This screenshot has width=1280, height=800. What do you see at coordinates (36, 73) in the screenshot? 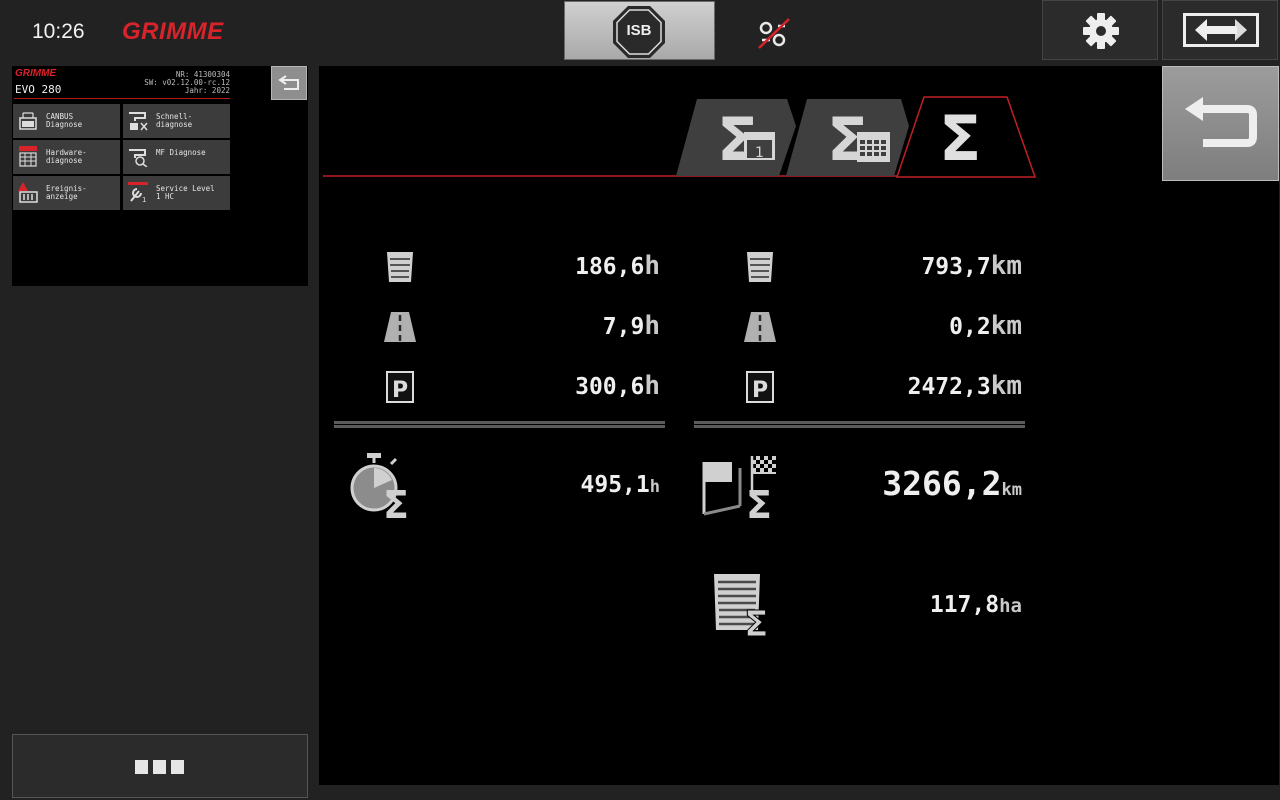
I see `mini-grimme-logo: GRIMME` at bounding box center [36, 73].